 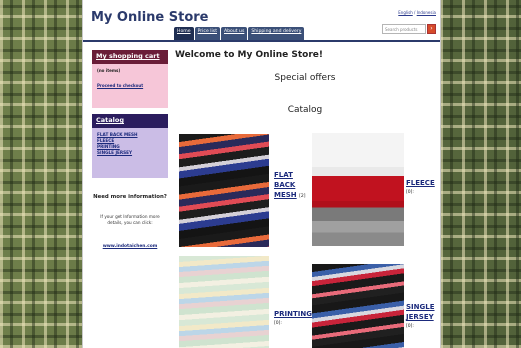 What do you see at coordinates (184, 33) in the screenshot?
I see `tab-home: Home` at bounding box center [184, 33].